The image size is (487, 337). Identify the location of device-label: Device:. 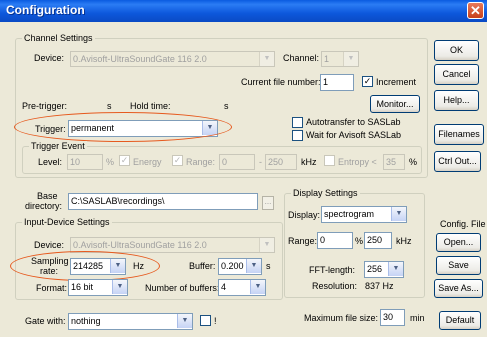
(49, 58).